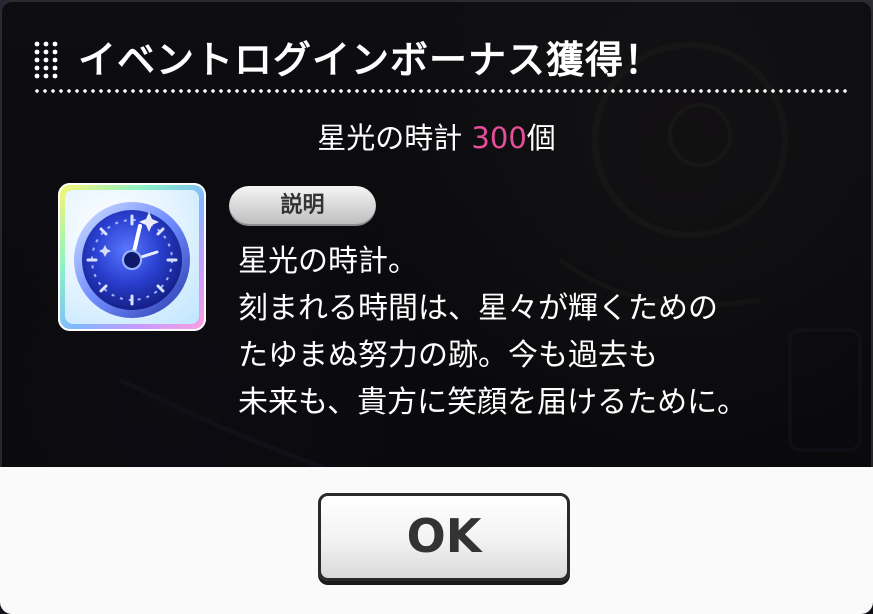 The width and height of the screenshot is (873, 614). What do you see at coordinates (499, 138) in the screenshot?
I see `reward-count: 300` at bounding box center [499, 138].